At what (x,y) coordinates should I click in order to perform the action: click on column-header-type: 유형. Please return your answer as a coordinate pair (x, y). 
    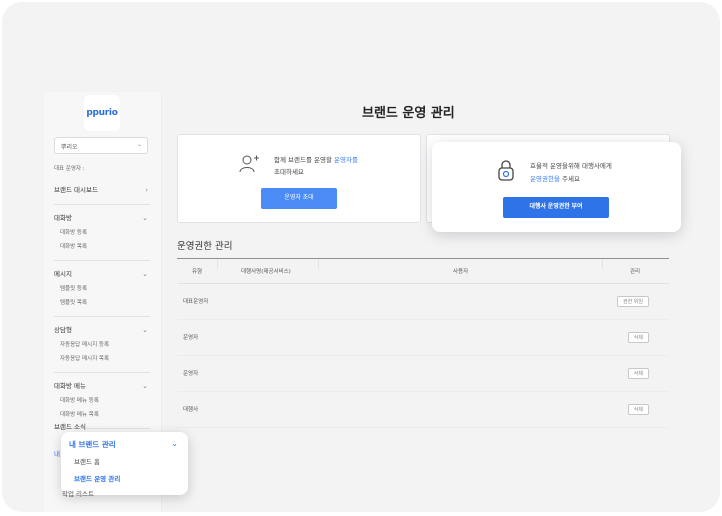
    Looking at the image, I should click on (197, 272).